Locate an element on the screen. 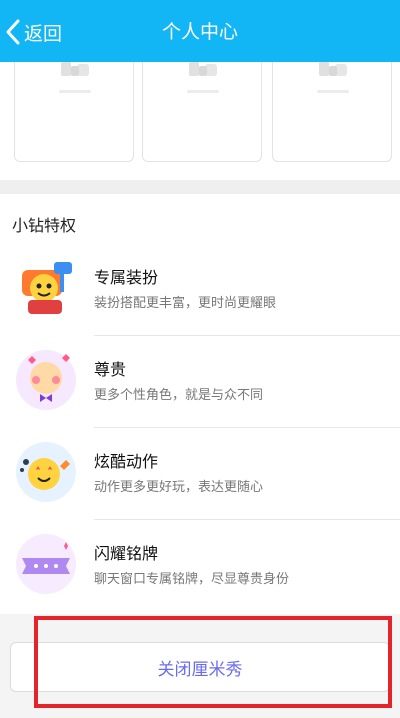  privilege-item-nameplate: 闪耀铭牌 聊天窗口专属铭牌，尽显尊贵身份 is located at coordinates (200, 566).